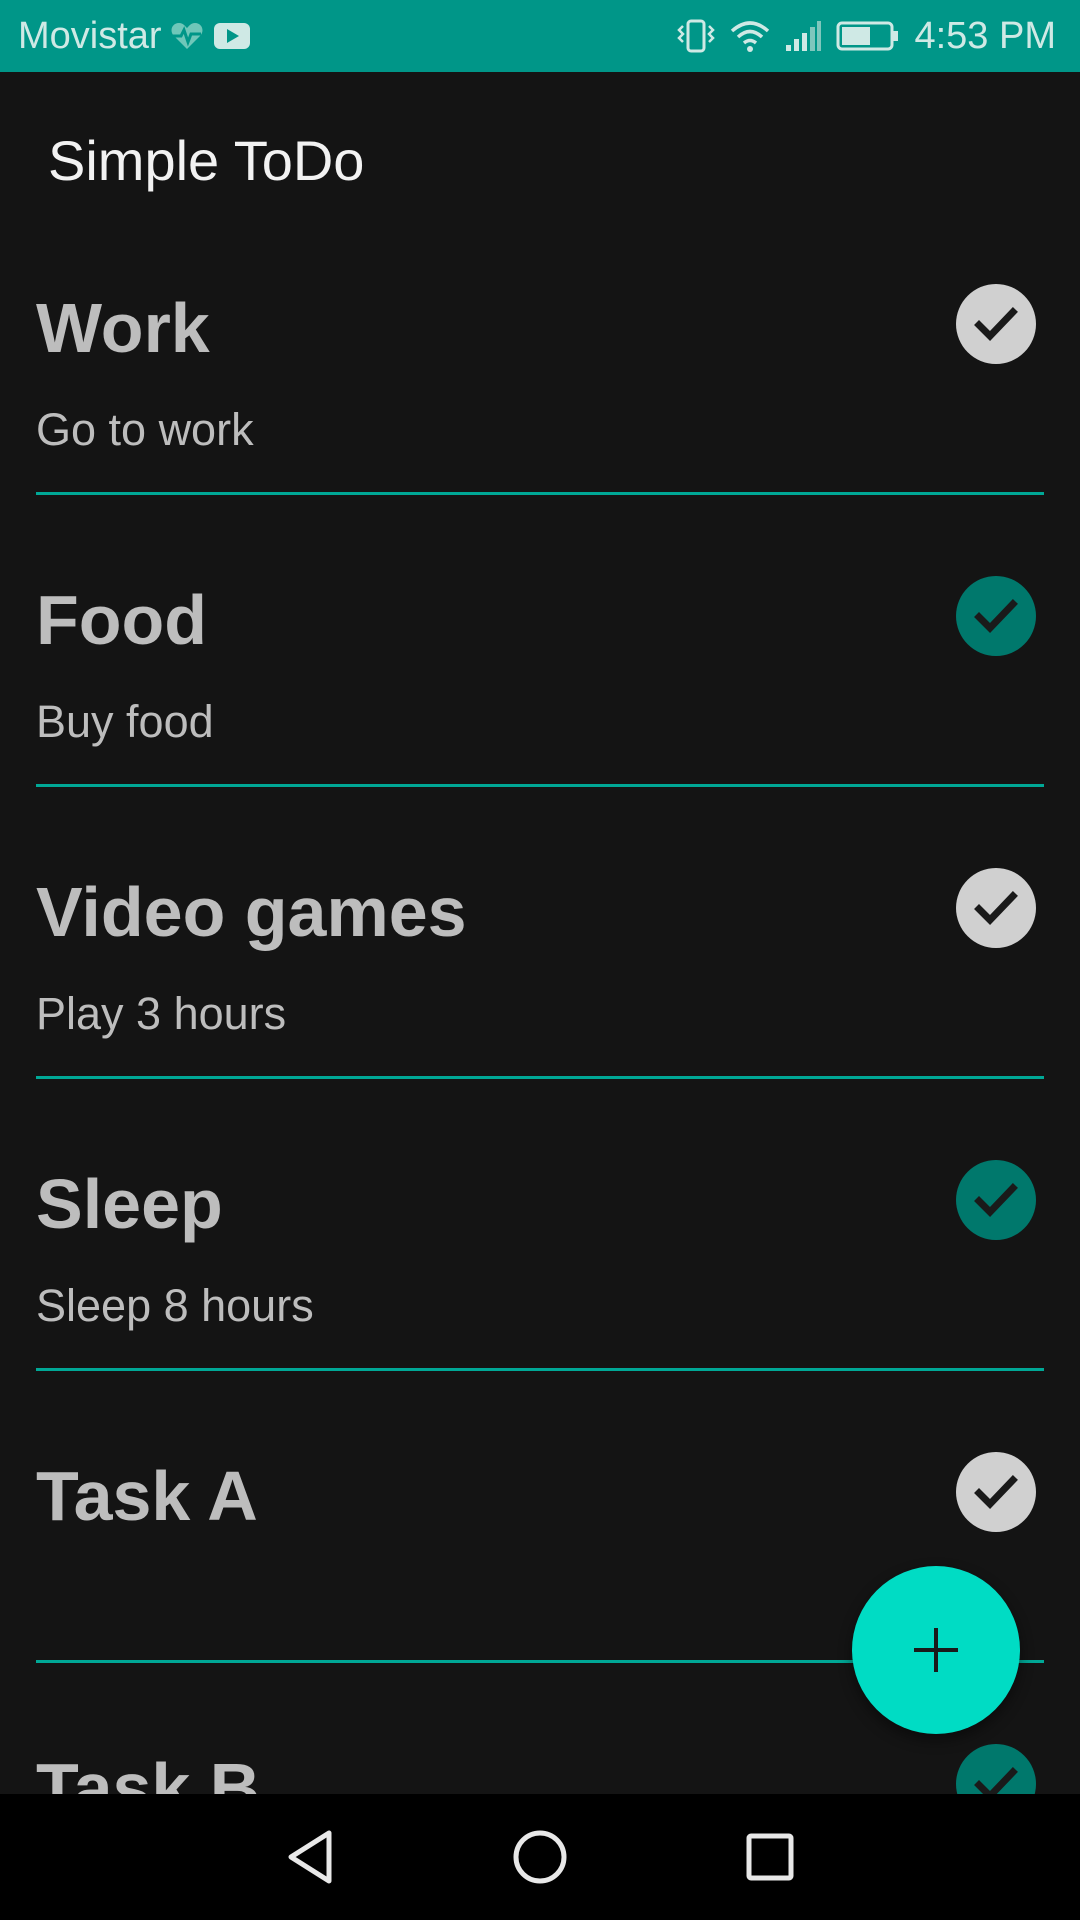 The height and width of the screenshot is (1920, 1080). I want to click on back-button, so click(310, 1857).